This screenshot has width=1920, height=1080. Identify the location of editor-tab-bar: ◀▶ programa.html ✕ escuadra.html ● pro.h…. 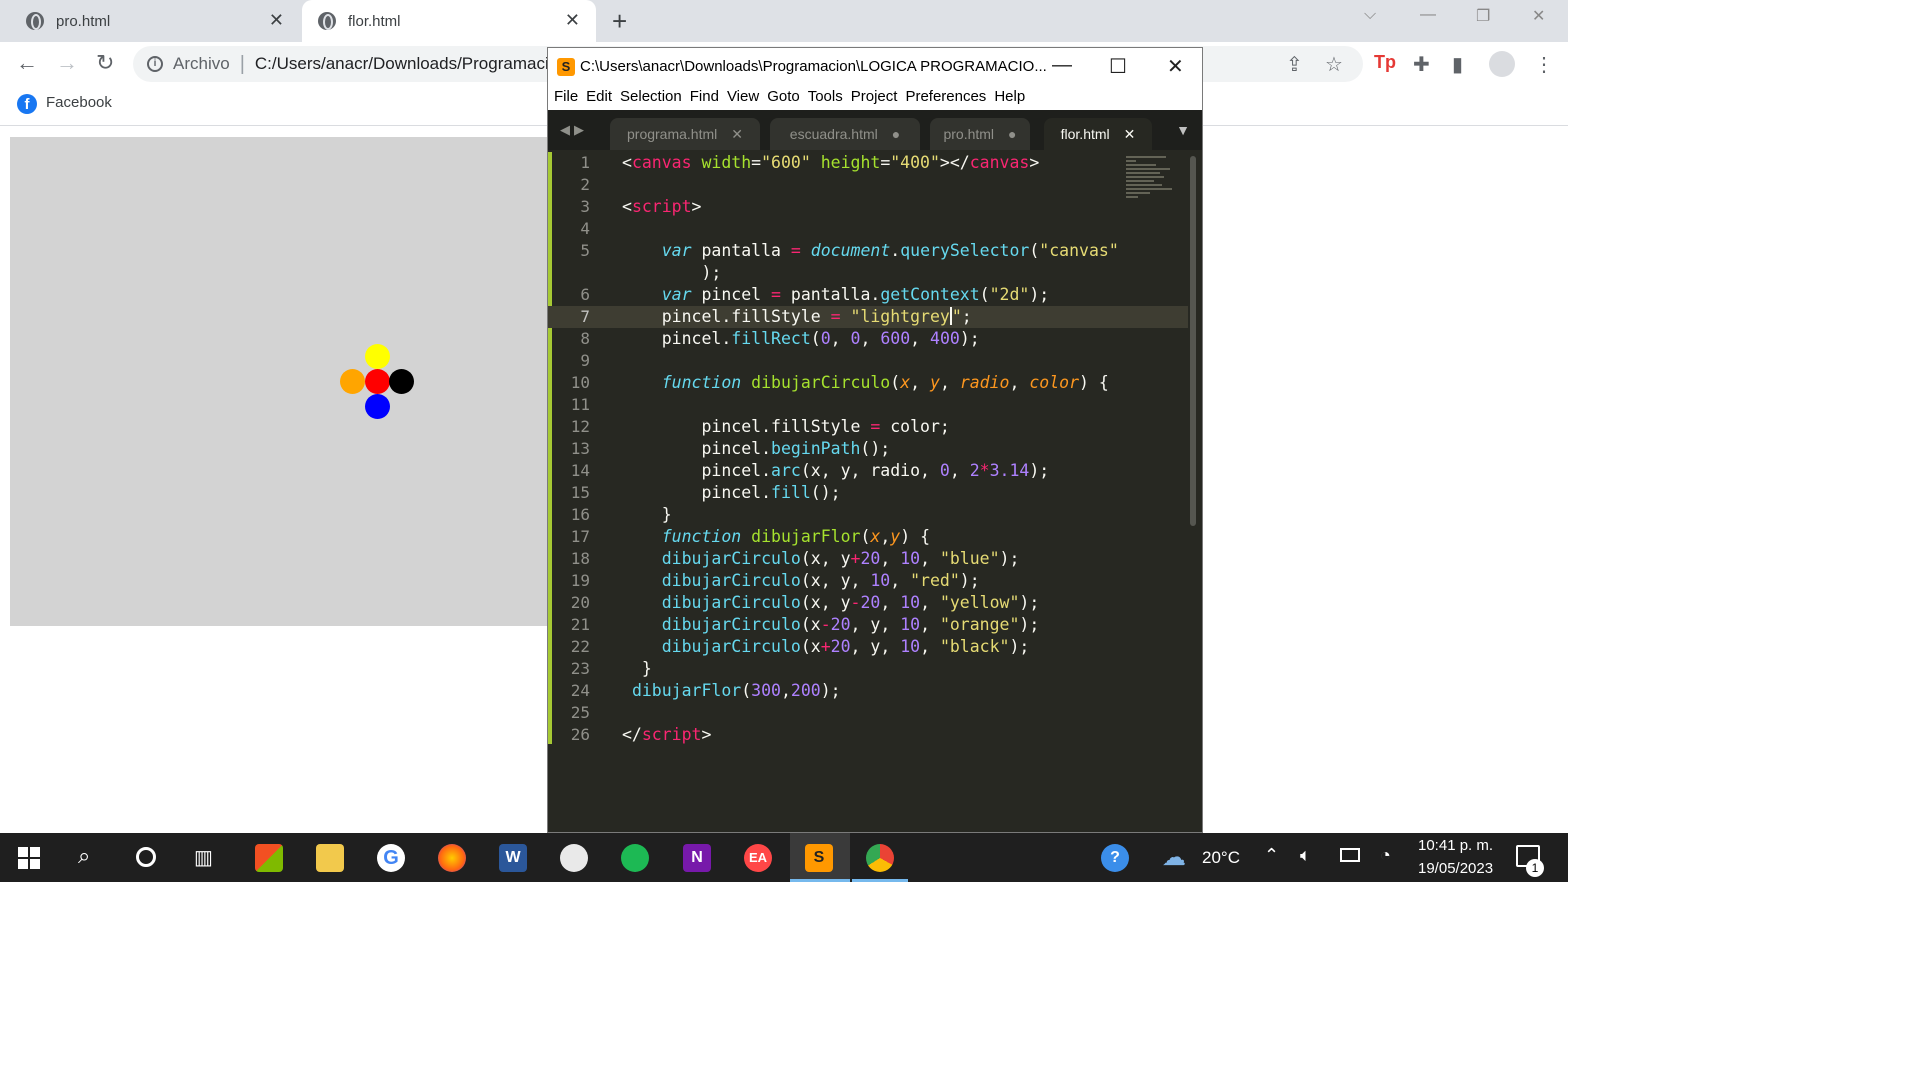
(875, 130).